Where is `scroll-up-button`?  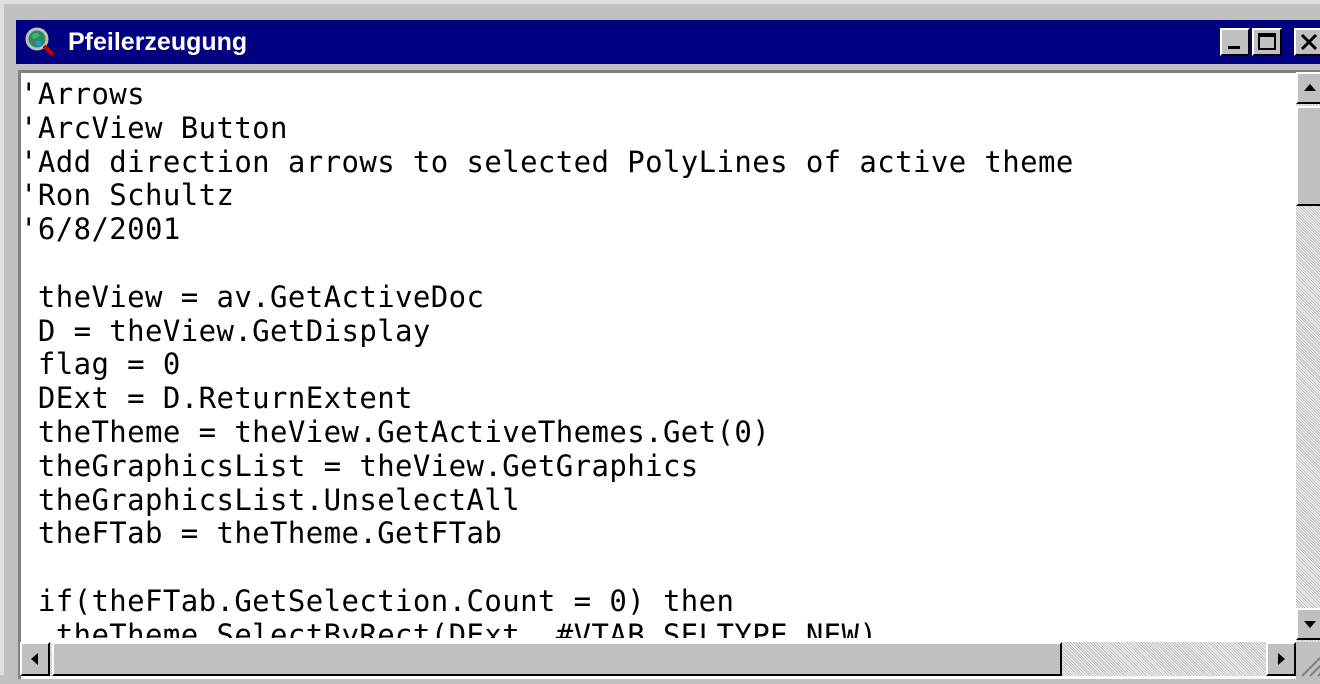
scroll-up-button is located at coordinates (1308, 88).